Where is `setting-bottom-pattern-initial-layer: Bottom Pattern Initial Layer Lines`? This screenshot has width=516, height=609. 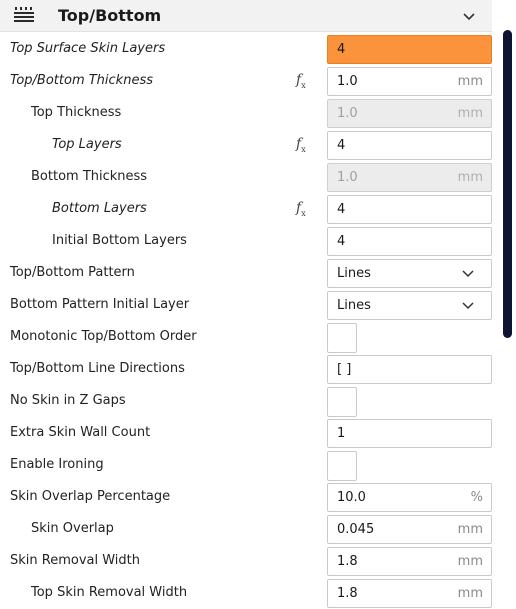
setting-bottom-pattern-initial-layer: Bottom Pattern Initial Layer Lines is located at coordinates (250, 305).